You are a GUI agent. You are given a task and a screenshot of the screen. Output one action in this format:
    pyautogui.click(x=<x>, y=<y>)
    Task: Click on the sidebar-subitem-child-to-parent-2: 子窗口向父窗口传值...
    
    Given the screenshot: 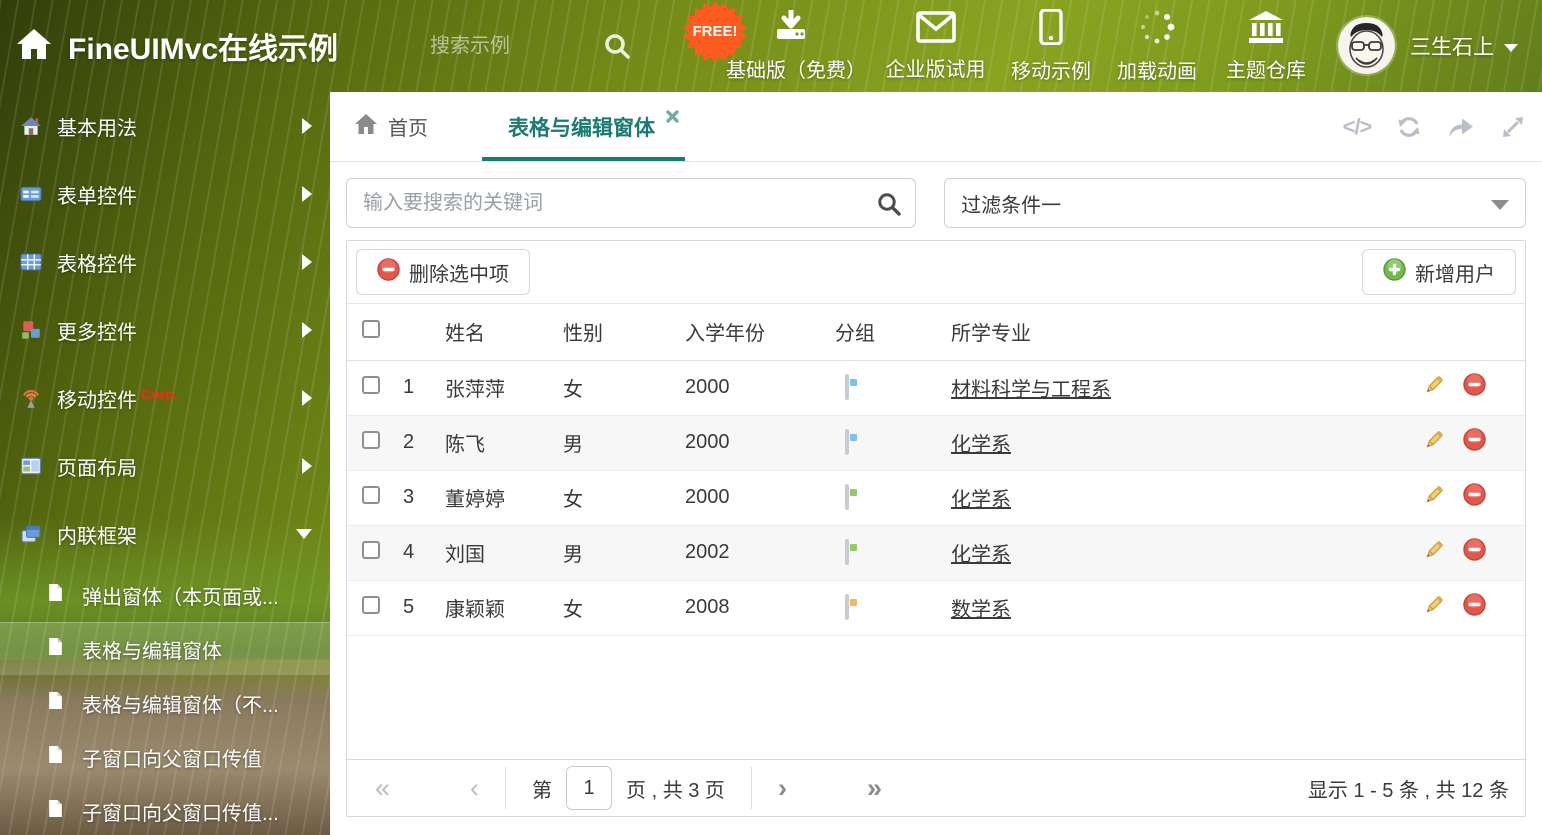 What is the action you would take?
    pyautogui.click(x=165, y=809)
    